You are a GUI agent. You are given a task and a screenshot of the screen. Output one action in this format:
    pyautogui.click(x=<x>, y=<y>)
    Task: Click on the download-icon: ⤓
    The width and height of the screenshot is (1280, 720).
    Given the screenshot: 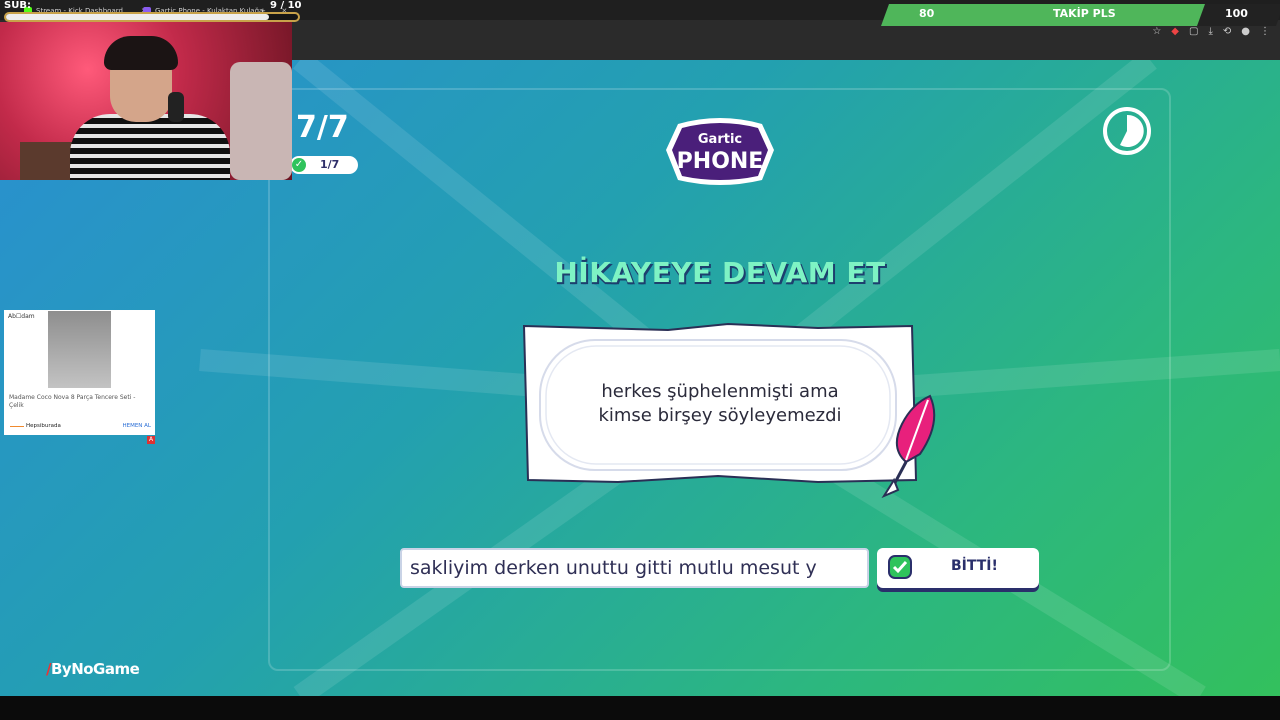 What is the action you would take?
    pyautogui.click(x=1210, y=31)
    